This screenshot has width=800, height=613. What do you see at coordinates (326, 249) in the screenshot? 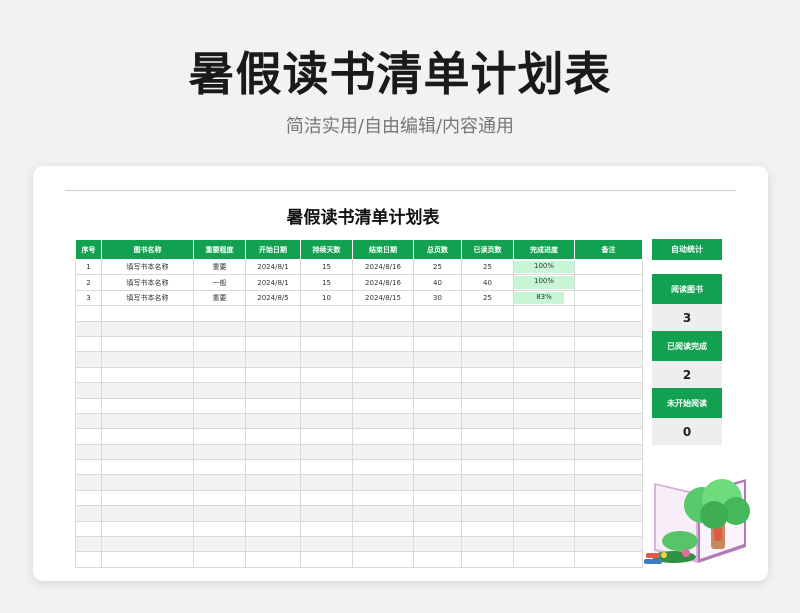
I see `col-header-duration: 持续天数` at bounding box center [326, 249].